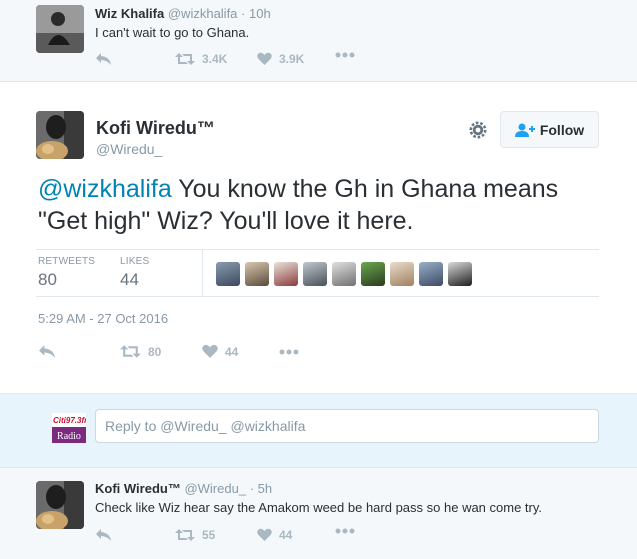 This screenshot has height=559, width=637. I want to click on like-count: 3.9K, so click(292, 59).